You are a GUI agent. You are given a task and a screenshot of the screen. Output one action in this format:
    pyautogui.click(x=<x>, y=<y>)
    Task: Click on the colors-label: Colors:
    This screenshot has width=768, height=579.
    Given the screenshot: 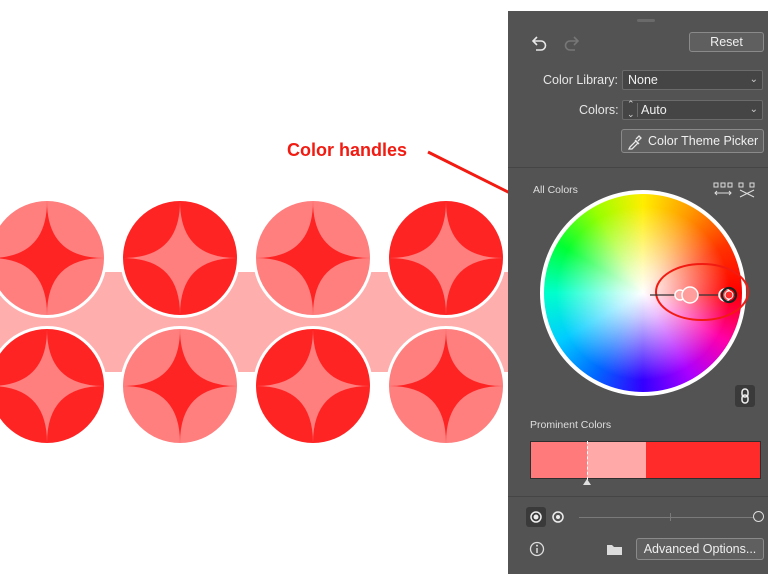 What is the action you would take?
    pyautogui.click(x=599, y=110)
    